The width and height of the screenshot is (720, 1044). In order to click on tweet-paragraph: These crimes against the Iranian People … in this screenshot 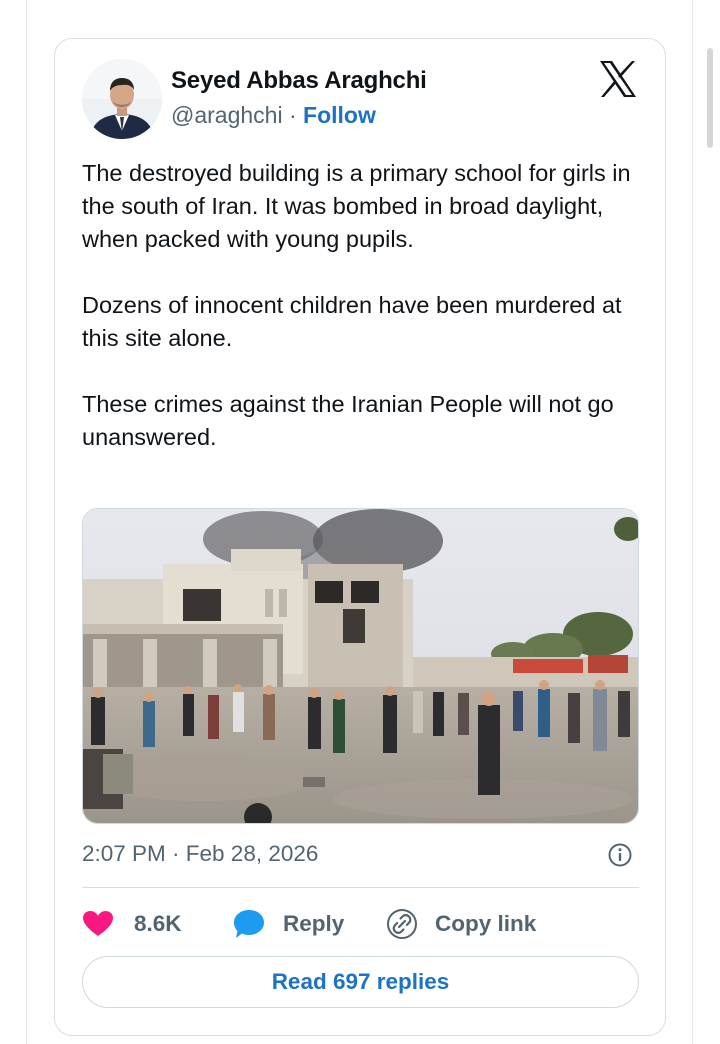, I will do `click(348, 420)`.